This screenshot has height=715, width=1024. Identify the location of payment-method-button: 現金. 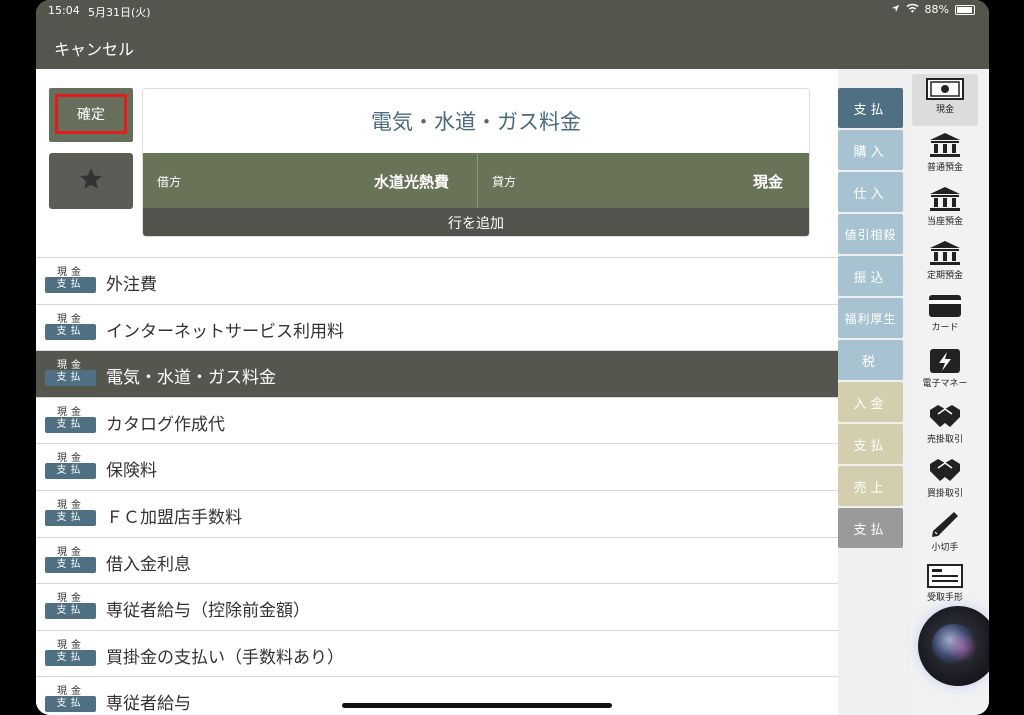
(945, 100).